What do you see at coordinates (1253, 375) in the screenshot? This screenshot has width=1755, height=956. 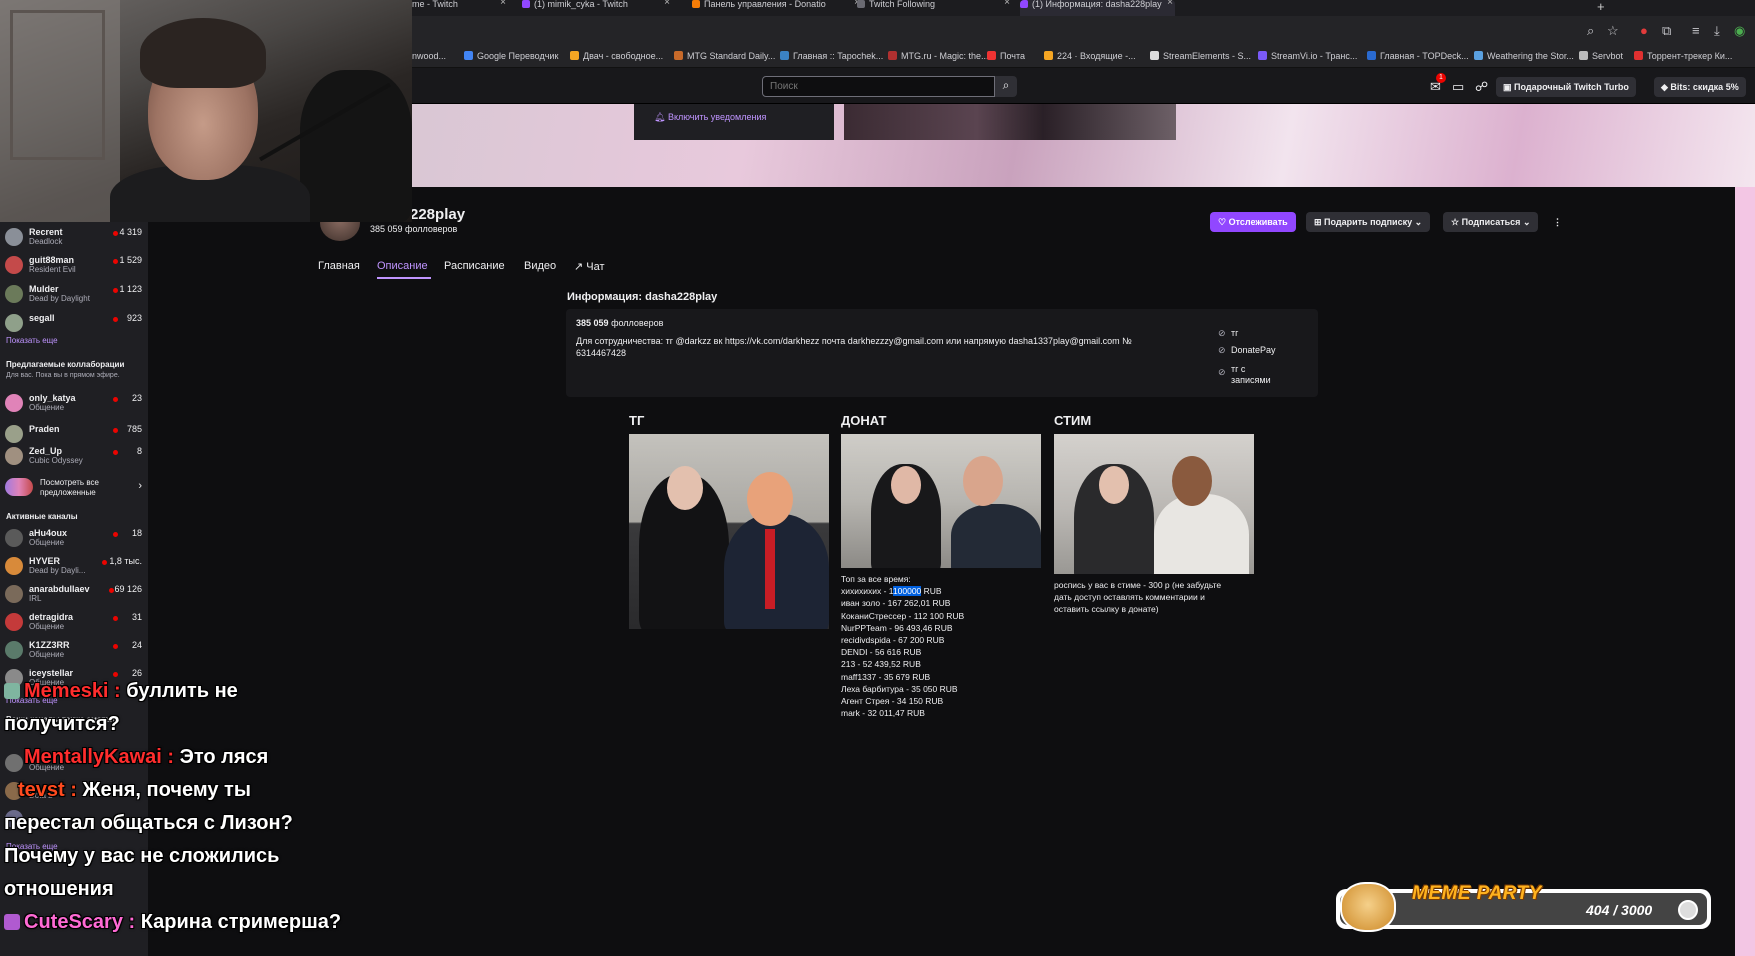 I see `about-link-tg-records: ⊘ тг с записями` at bounding box center [1253, 375].